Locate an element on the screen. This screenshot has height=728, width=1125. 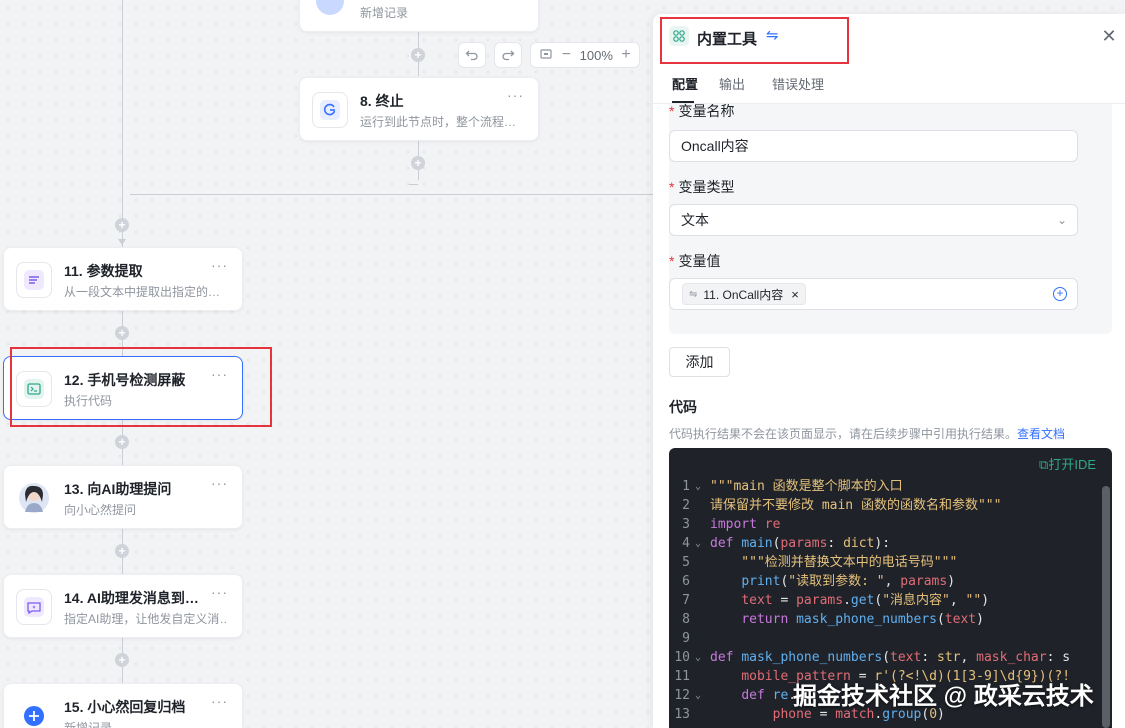
remove-chip-icon: × is located at coordinates (795, 294).